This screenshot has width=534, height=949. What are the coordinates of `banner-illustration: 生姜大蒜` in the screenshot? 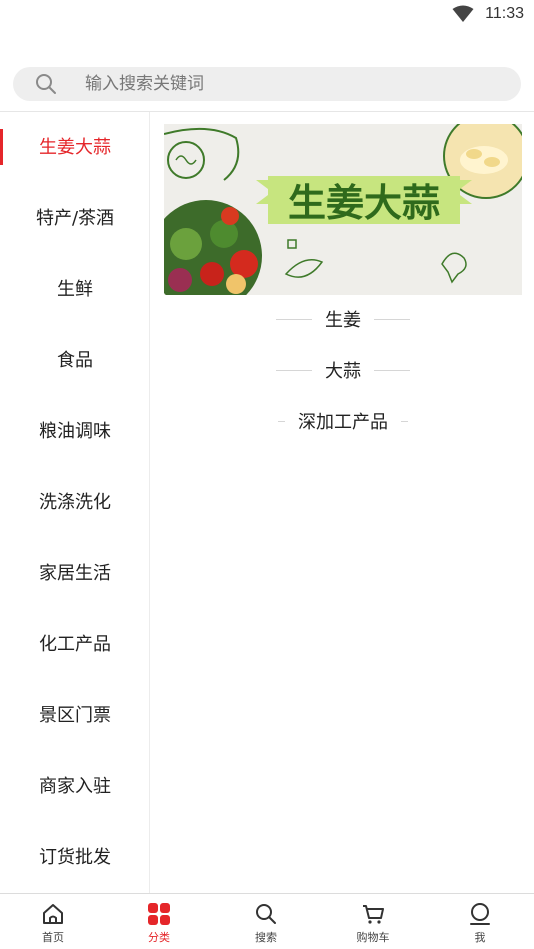 It's located at (343, 209).